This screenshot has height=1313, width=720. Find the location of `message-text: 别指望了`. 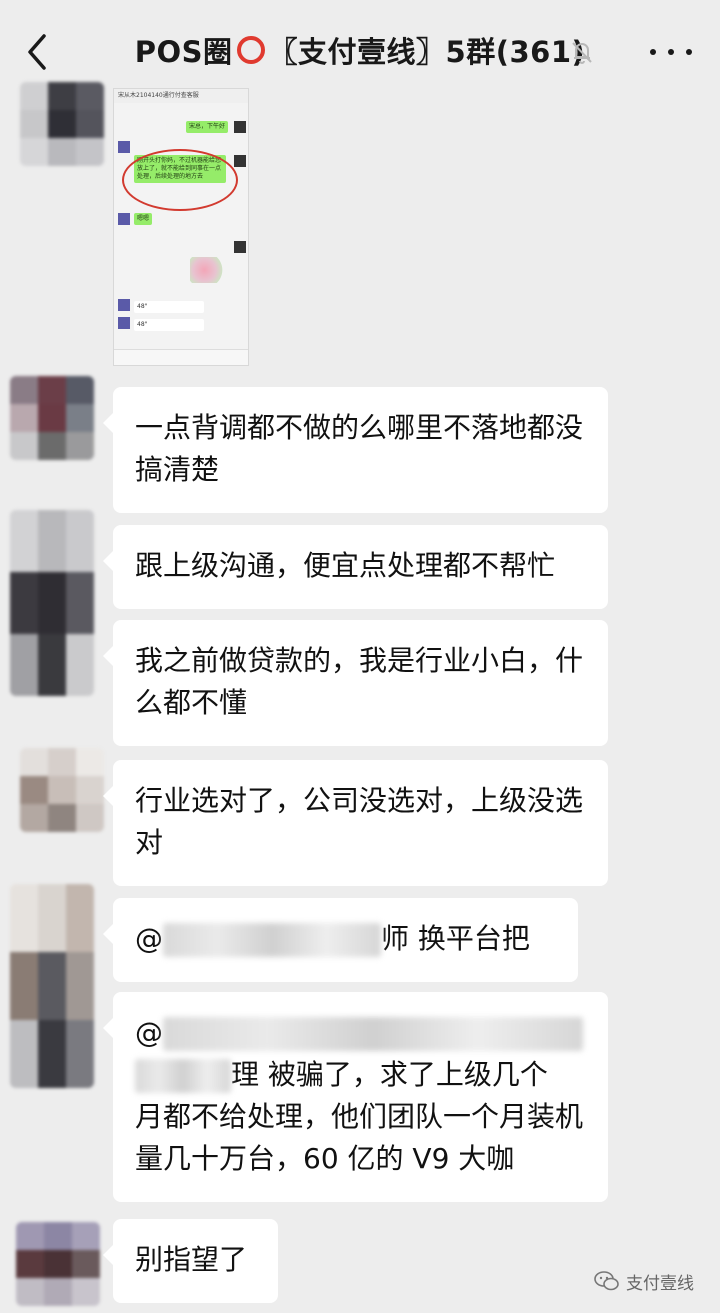

message-text: 别指望了 is located at coordinates (191, 1259).